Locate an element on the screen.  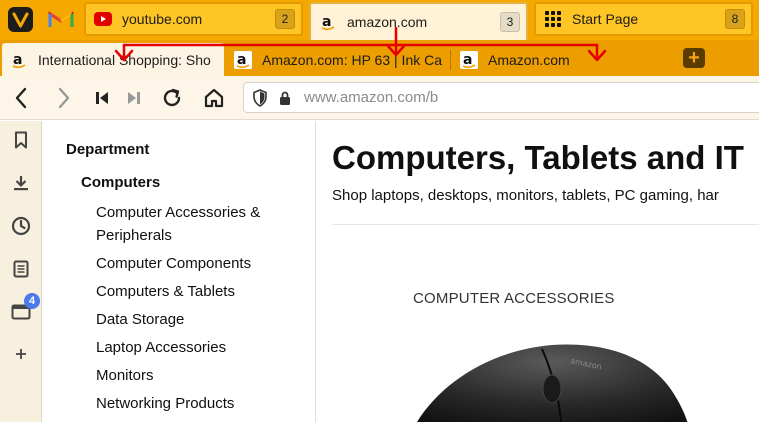
clock-icon is located at coordinates (21, 226).